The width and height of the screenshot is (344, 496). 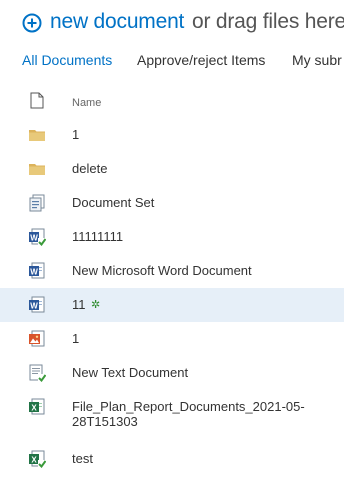 I want to click on word-document-checked-icon: W, so click(x=37, y=237).